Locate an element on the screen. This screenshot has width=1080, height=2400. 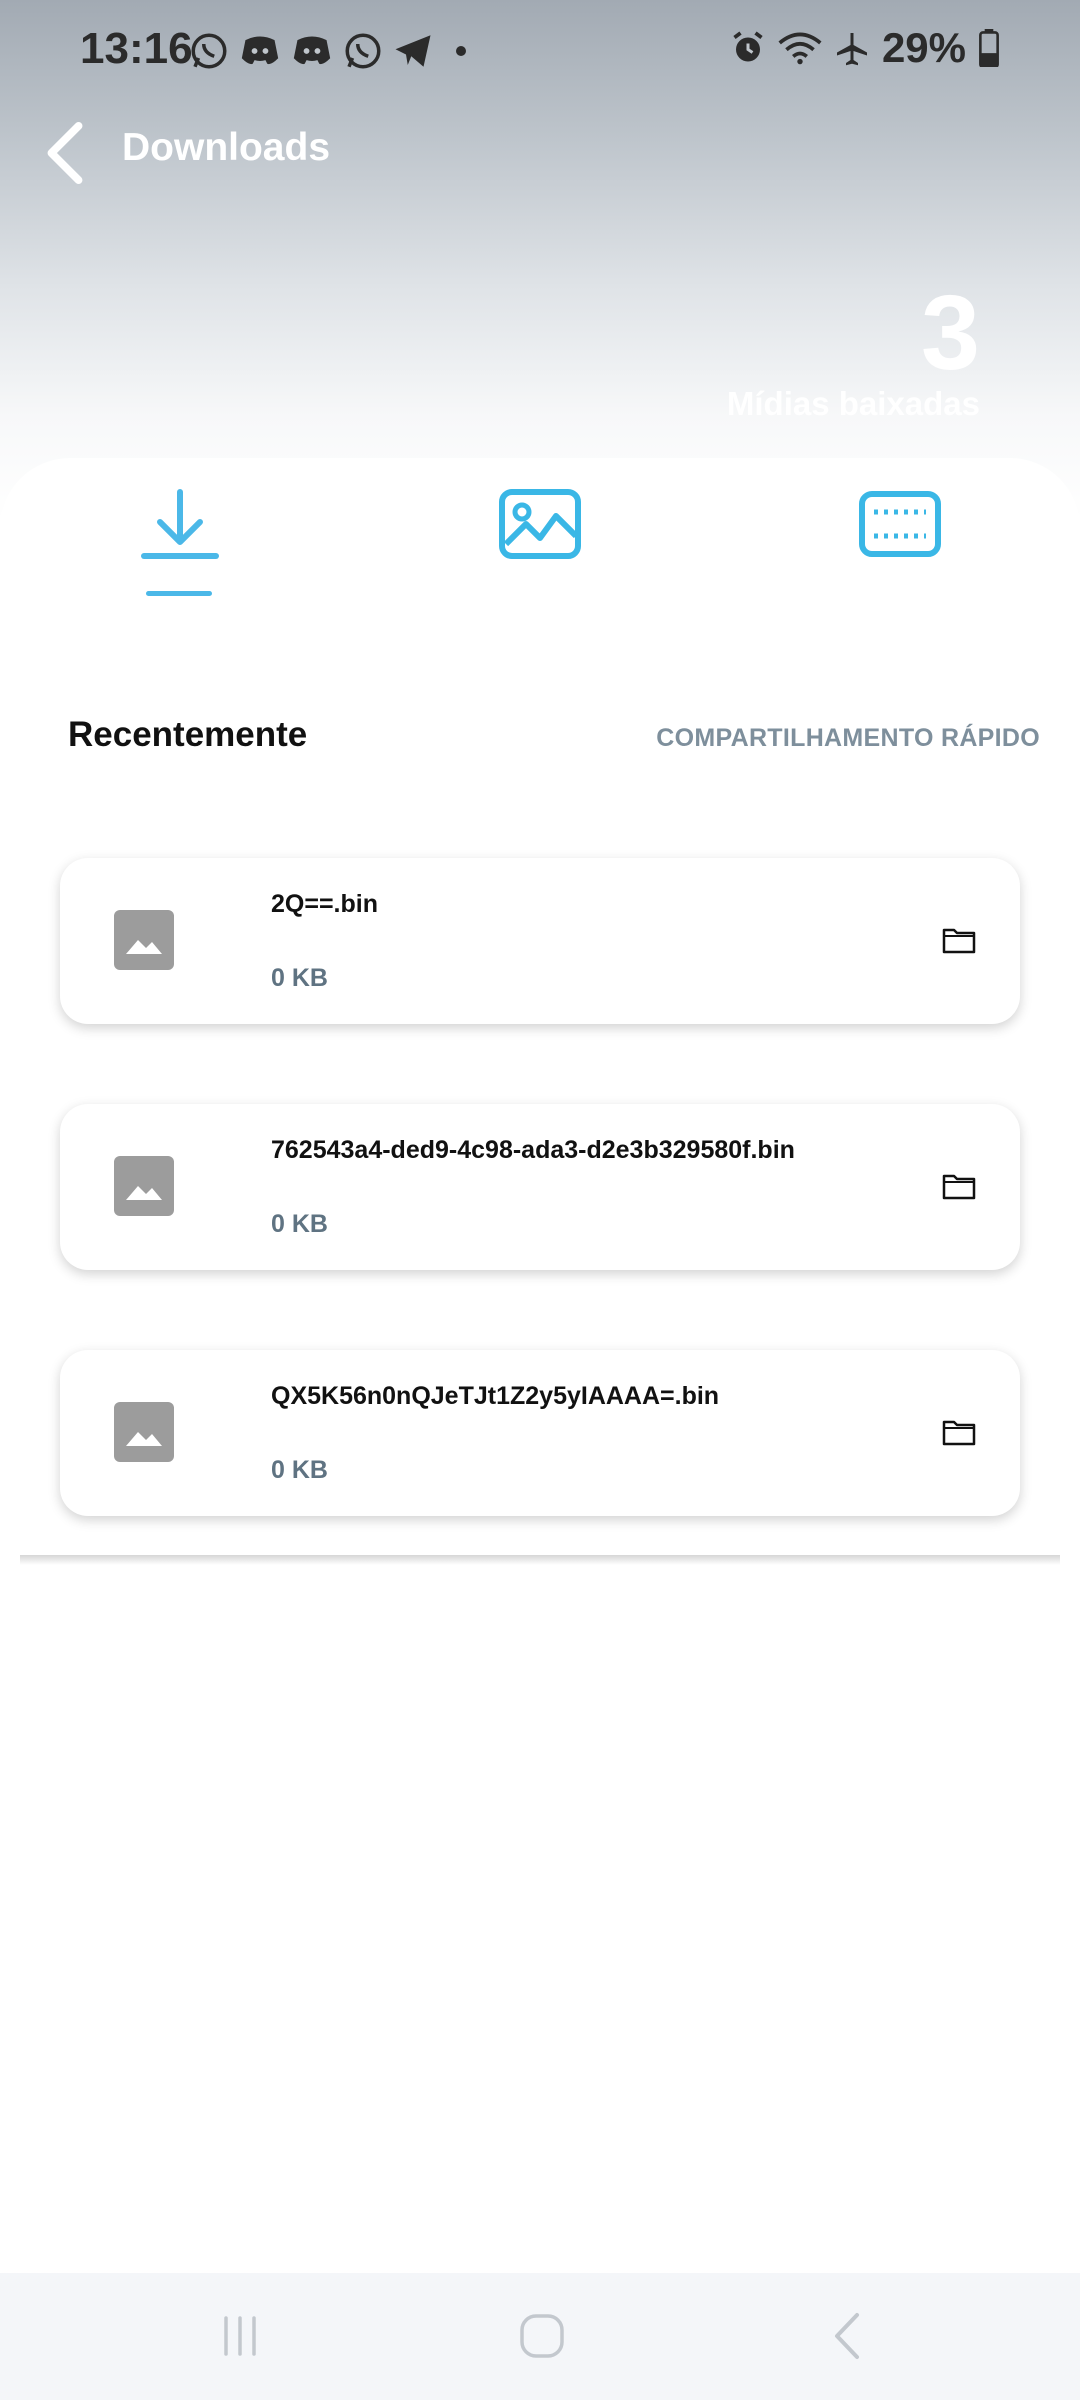
home-button is located at coordinates (542, 2336).